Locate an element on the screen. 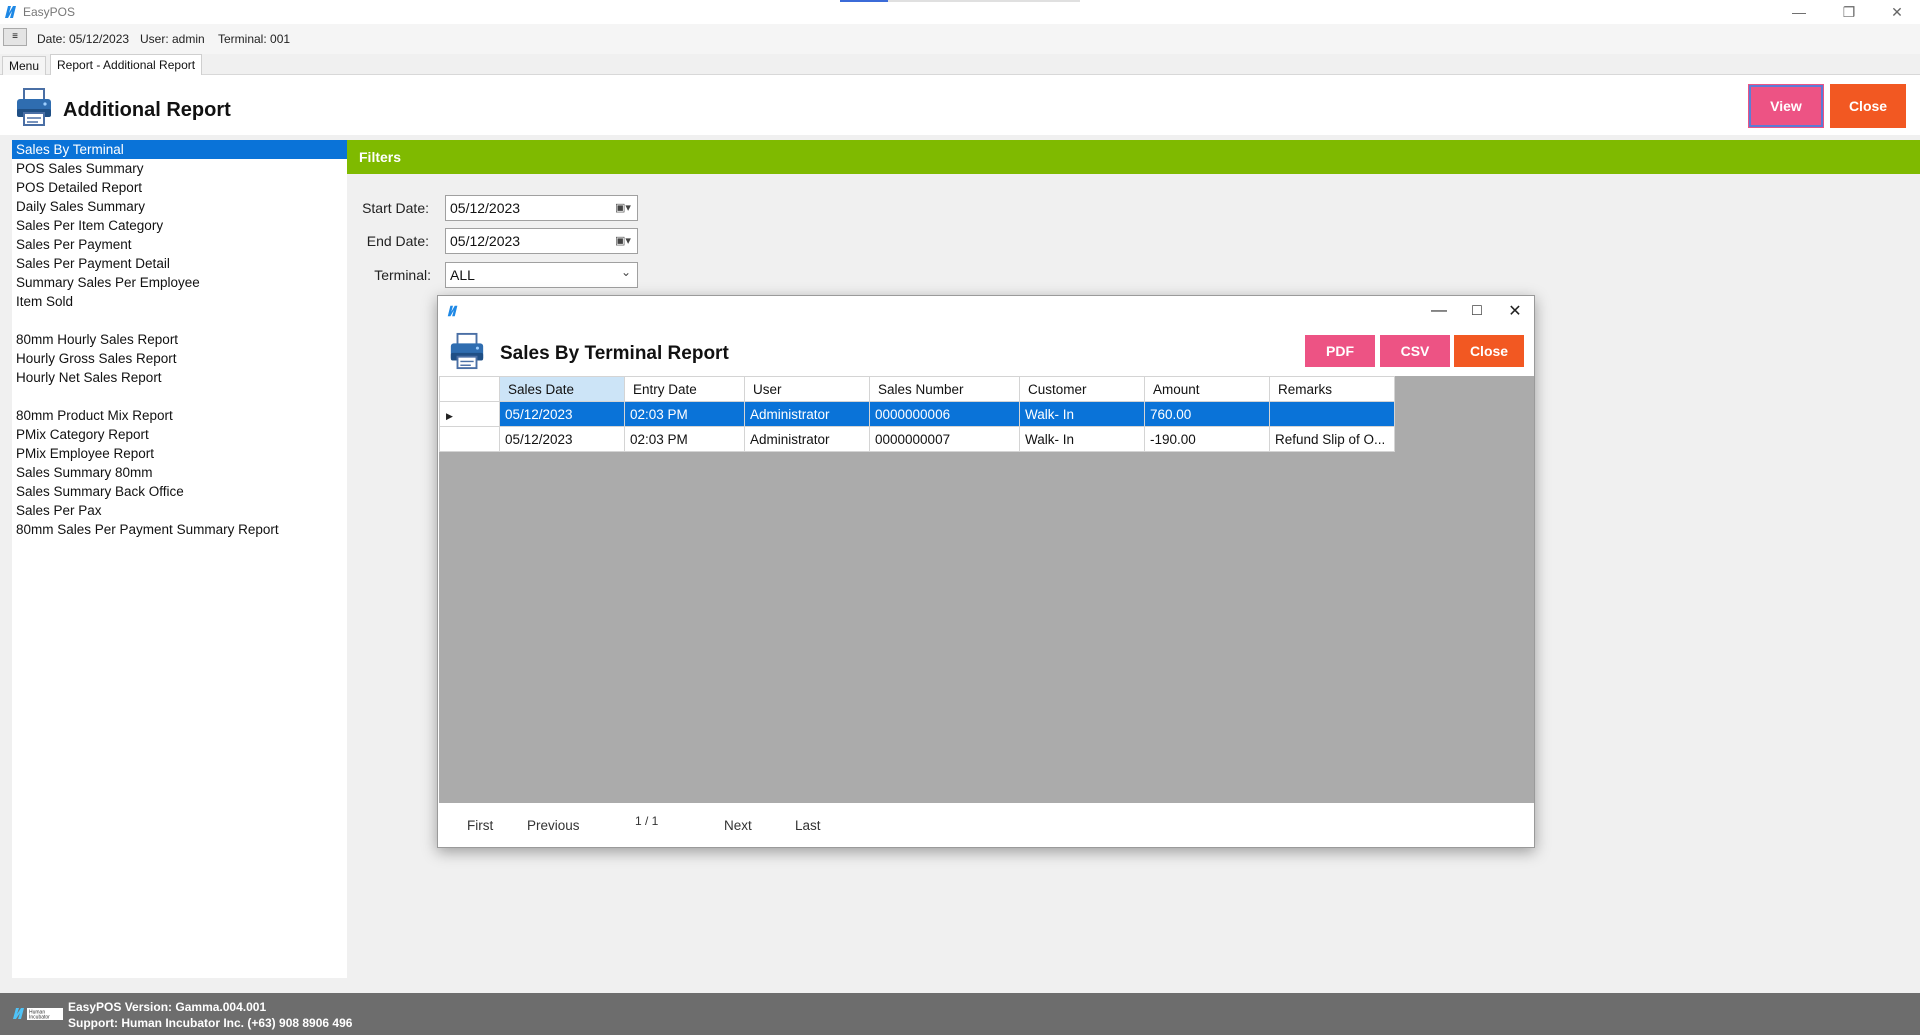  report-list-item: 80mm Product Mix Report is located at coordinates (179, 415).